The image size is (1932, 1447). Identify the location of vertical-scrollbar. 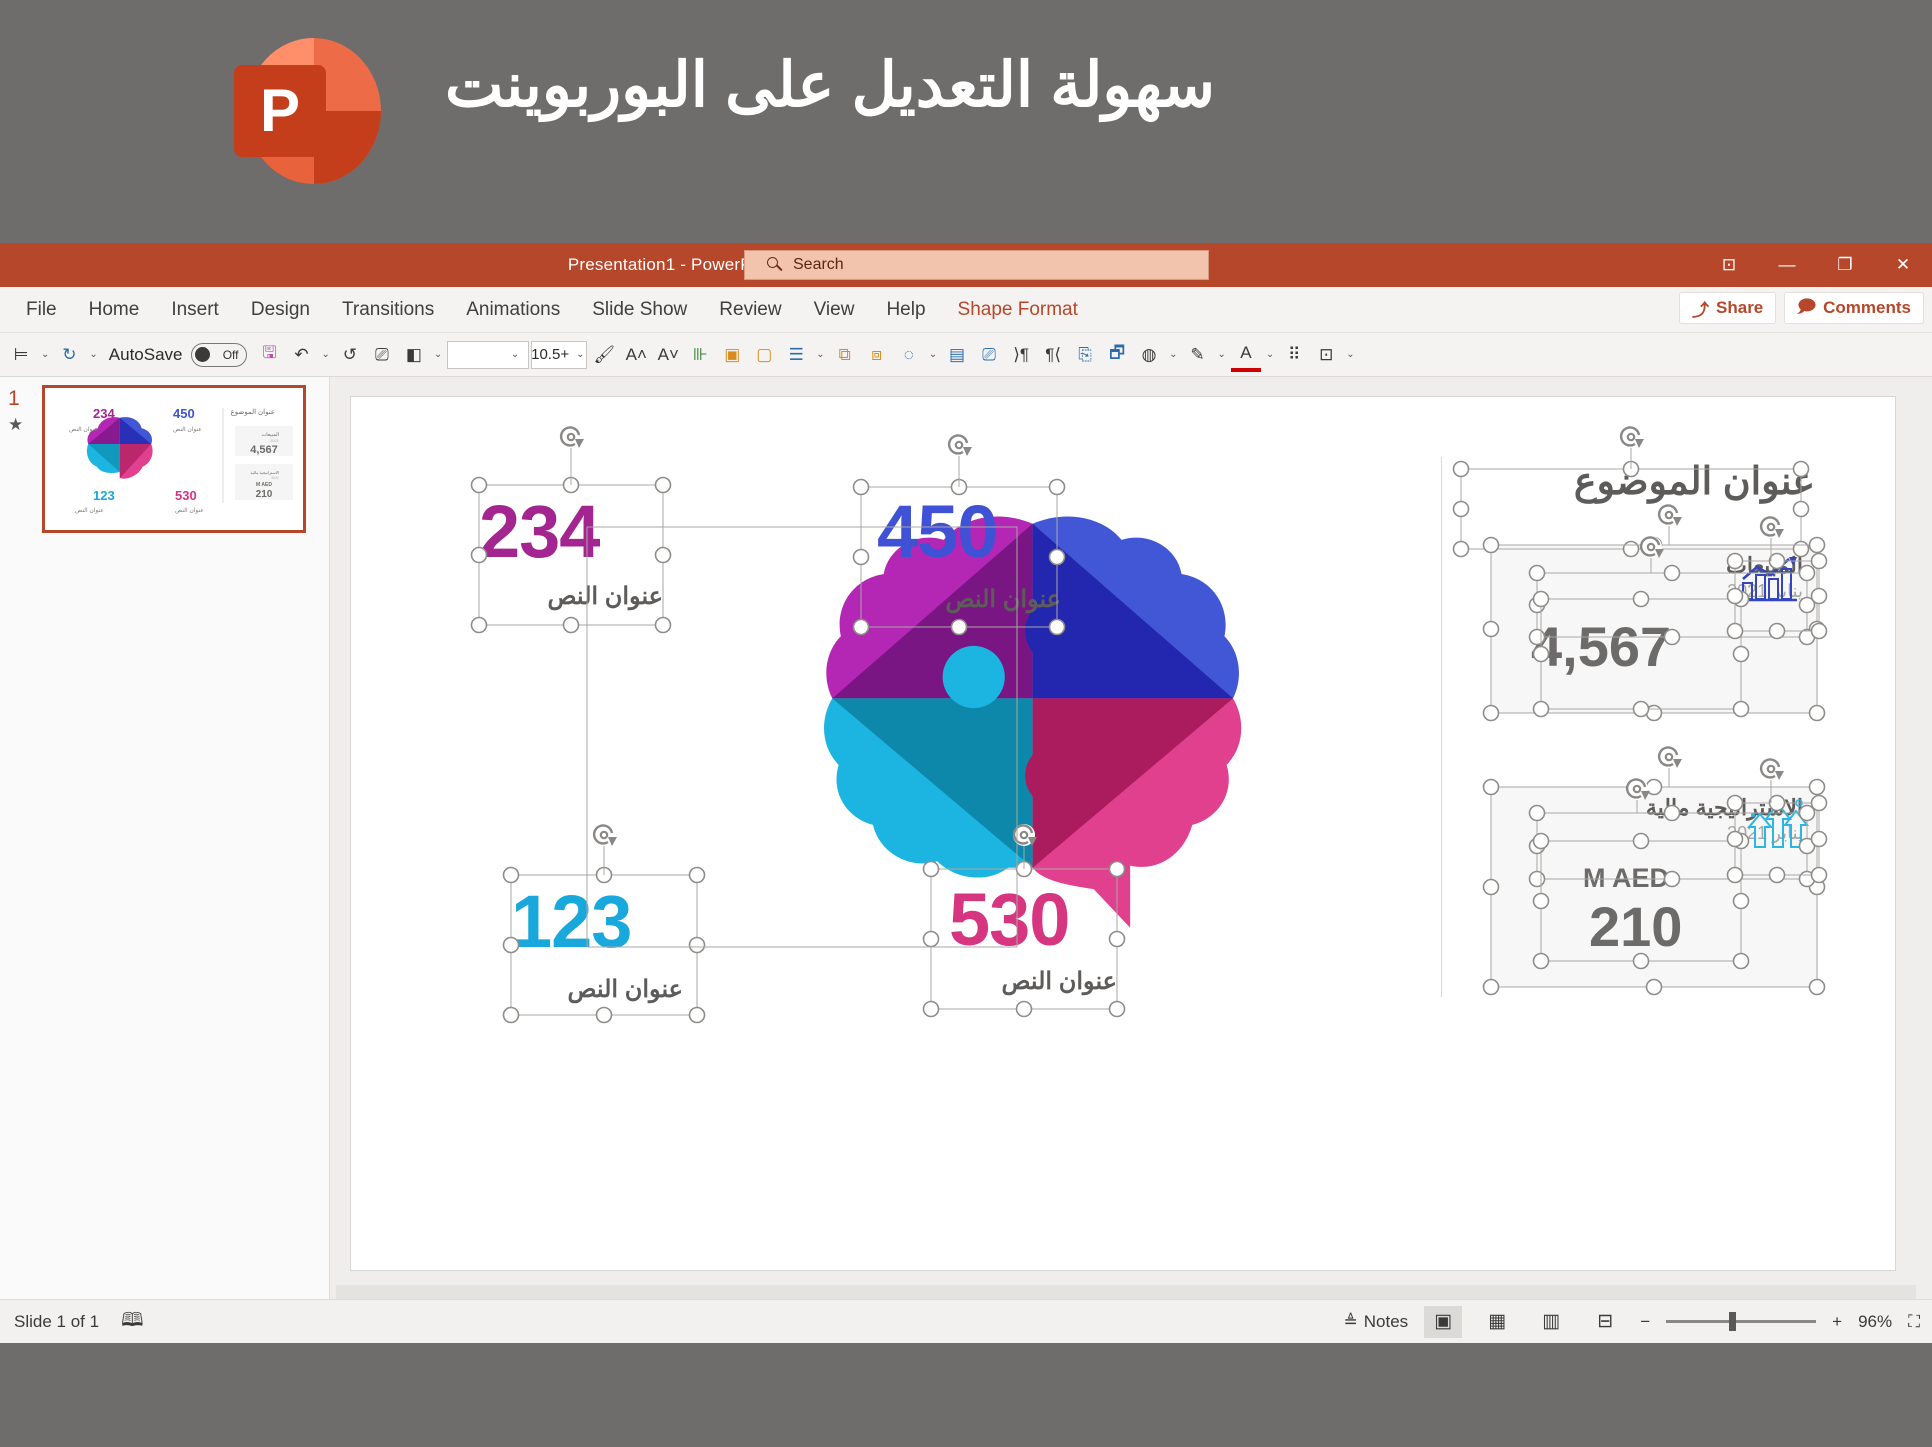
(1925, 829).